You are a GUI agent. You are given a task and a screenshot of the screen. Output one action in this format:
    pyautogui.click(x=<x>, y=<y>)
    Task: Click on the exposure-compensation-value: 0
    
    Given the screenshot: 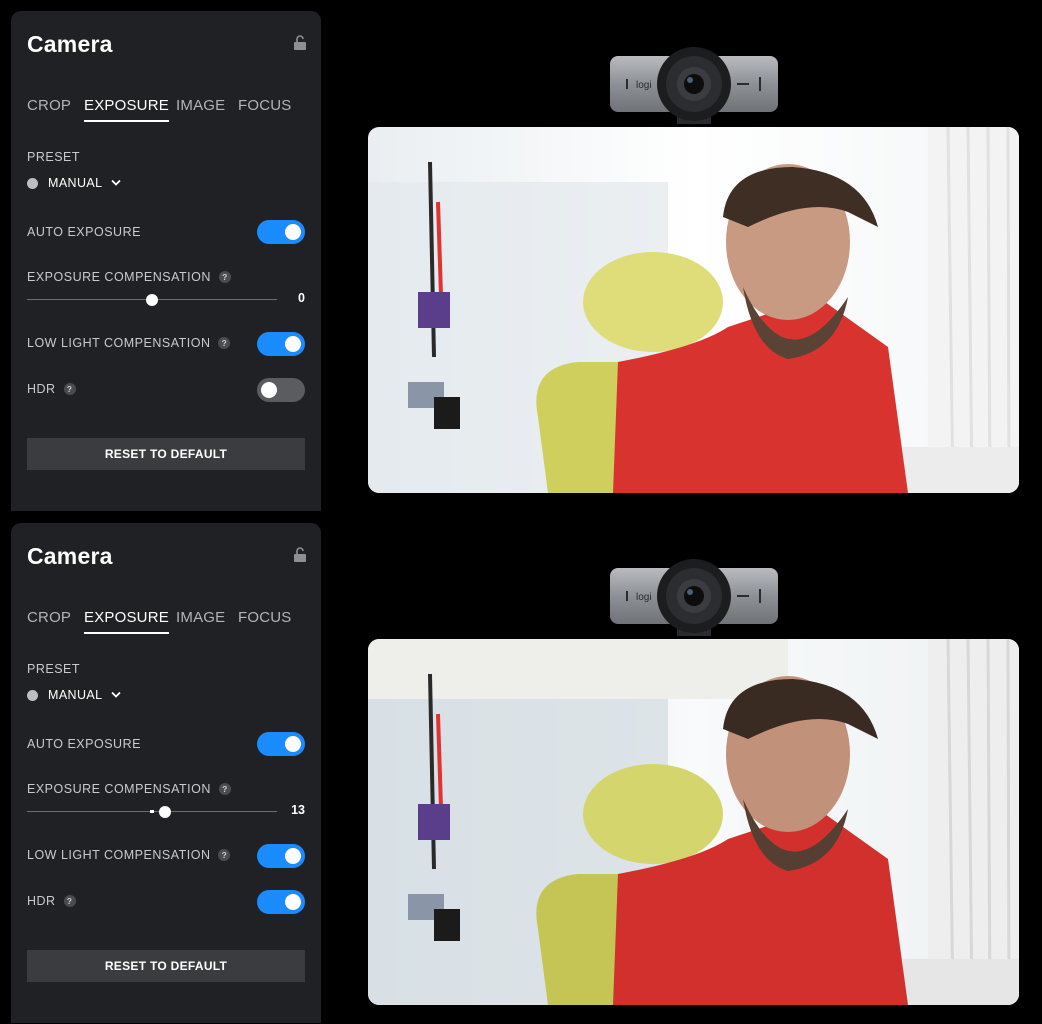 What is the action you would take?
    pyautogui.click(x=301, y=298)
    